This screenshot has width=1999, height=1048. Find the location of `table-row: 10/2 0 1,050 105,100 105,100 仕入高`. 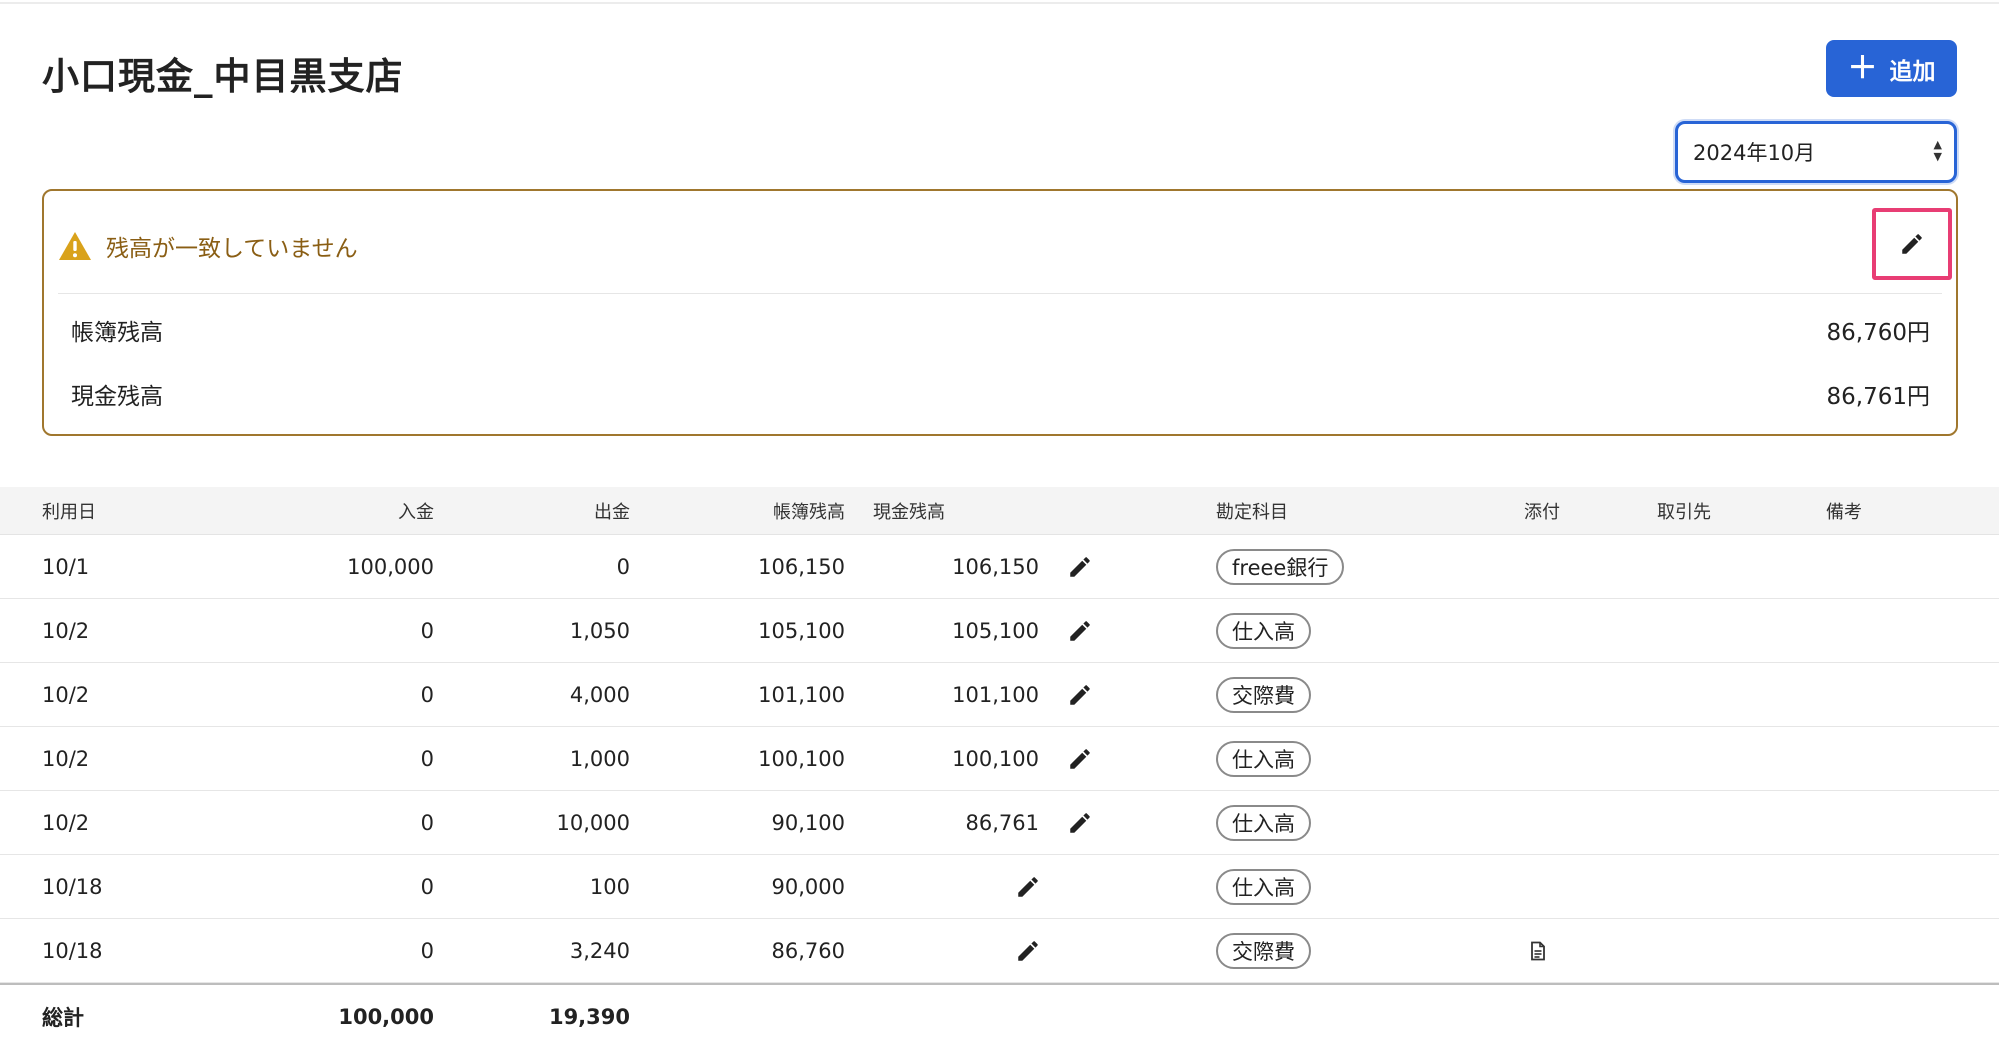

table-row: 10/2 0 1,050 105,100 105,100 仕入高 is located at coordinates (999, 631).